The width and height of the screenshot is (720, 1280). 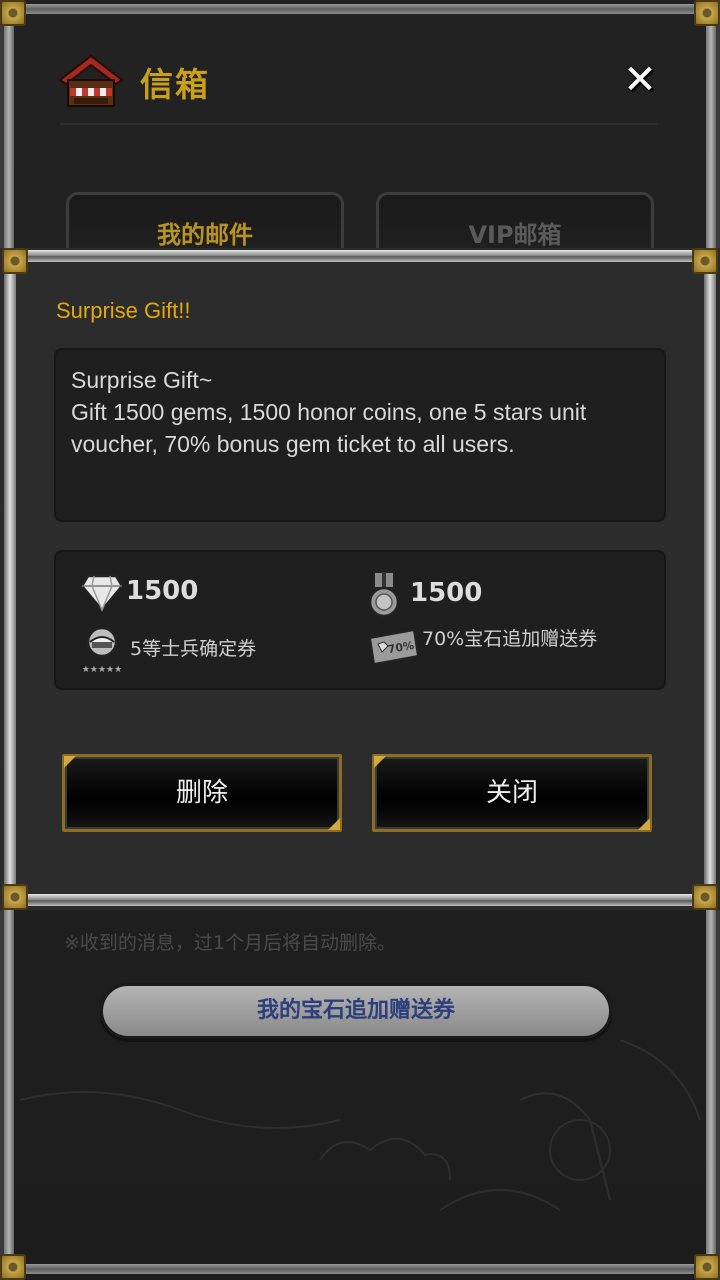 I want to click on message-line: Surprise Gift~, so click(x=142, y=380).